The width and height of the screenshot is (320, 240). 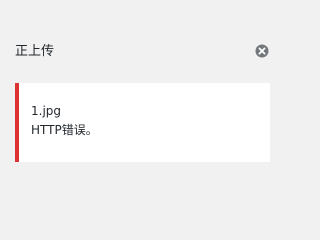 I want to click on upload-title: 正上传, so click(x=35, y=51).